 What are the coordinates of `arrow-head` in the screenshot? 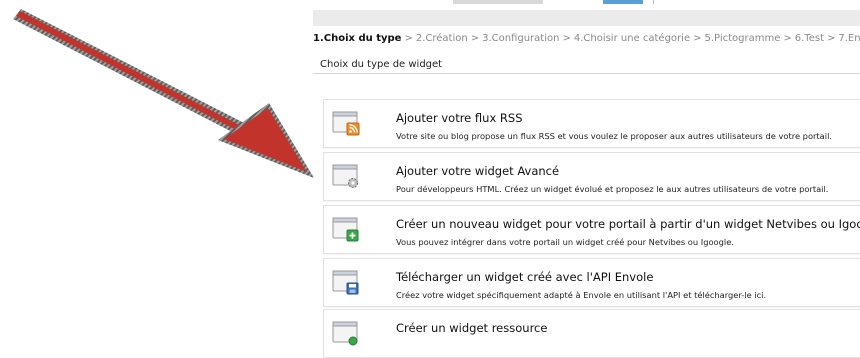 It's located at (265, 140).